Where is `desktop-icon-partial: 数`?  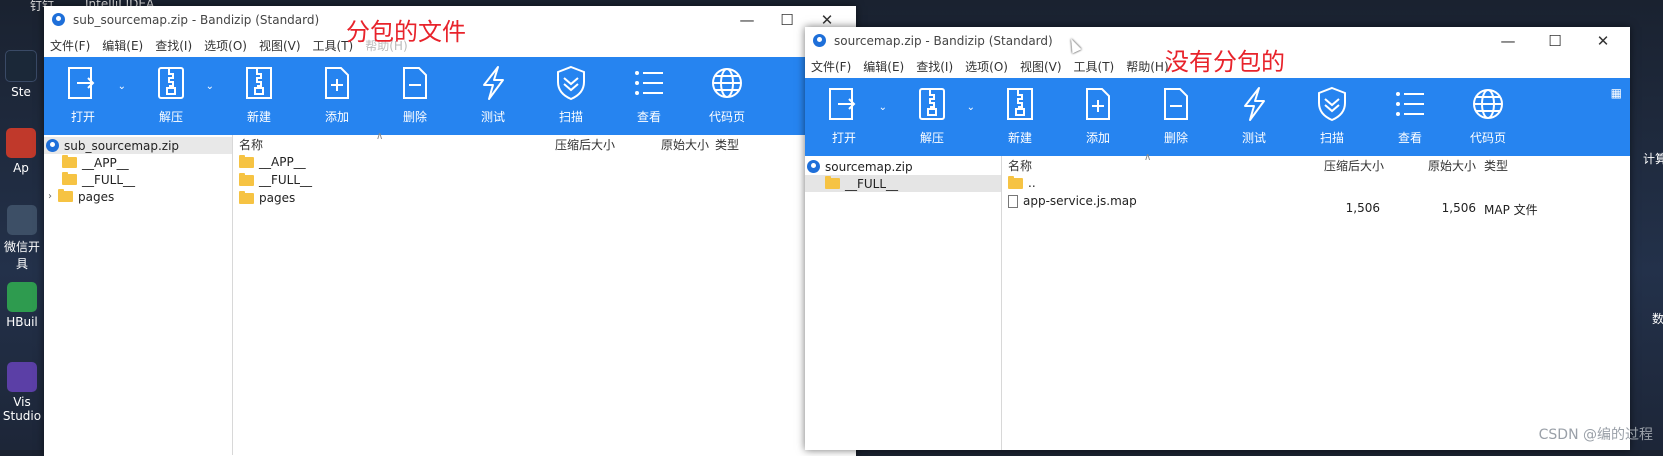
desktop-icon-partial: 数 is located at coordinates (1655, 318).